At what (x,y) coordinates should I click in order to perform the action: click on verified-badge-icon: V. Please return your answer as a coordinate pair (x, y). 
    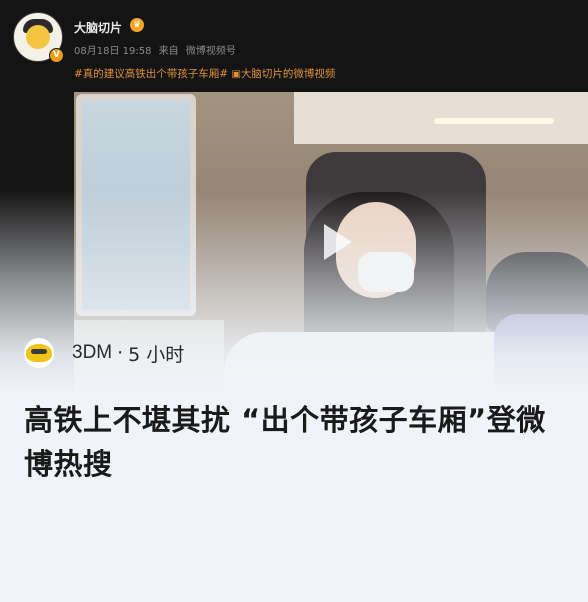
    Looking at the image, I should click on (56, 55).